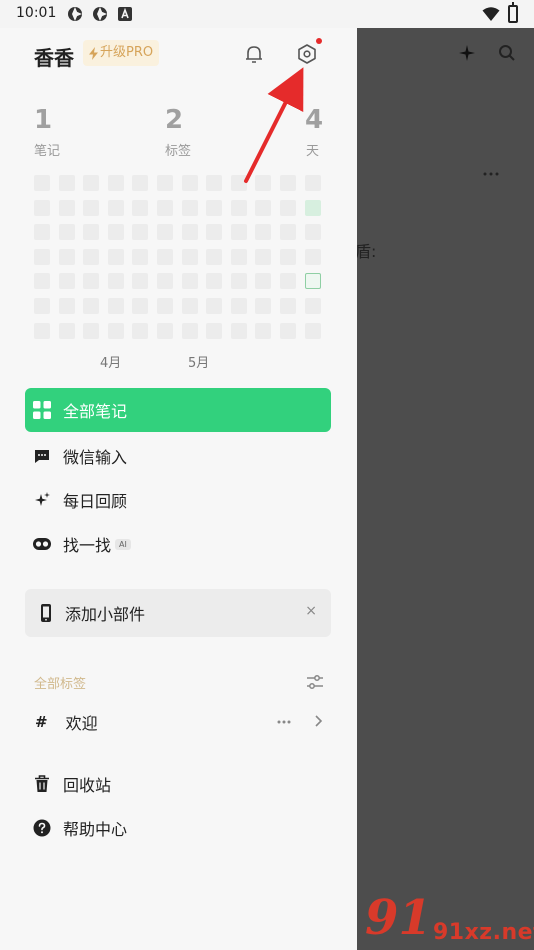 The image size is (534, 950). I want to click on grid-icon, so click(42, 410).